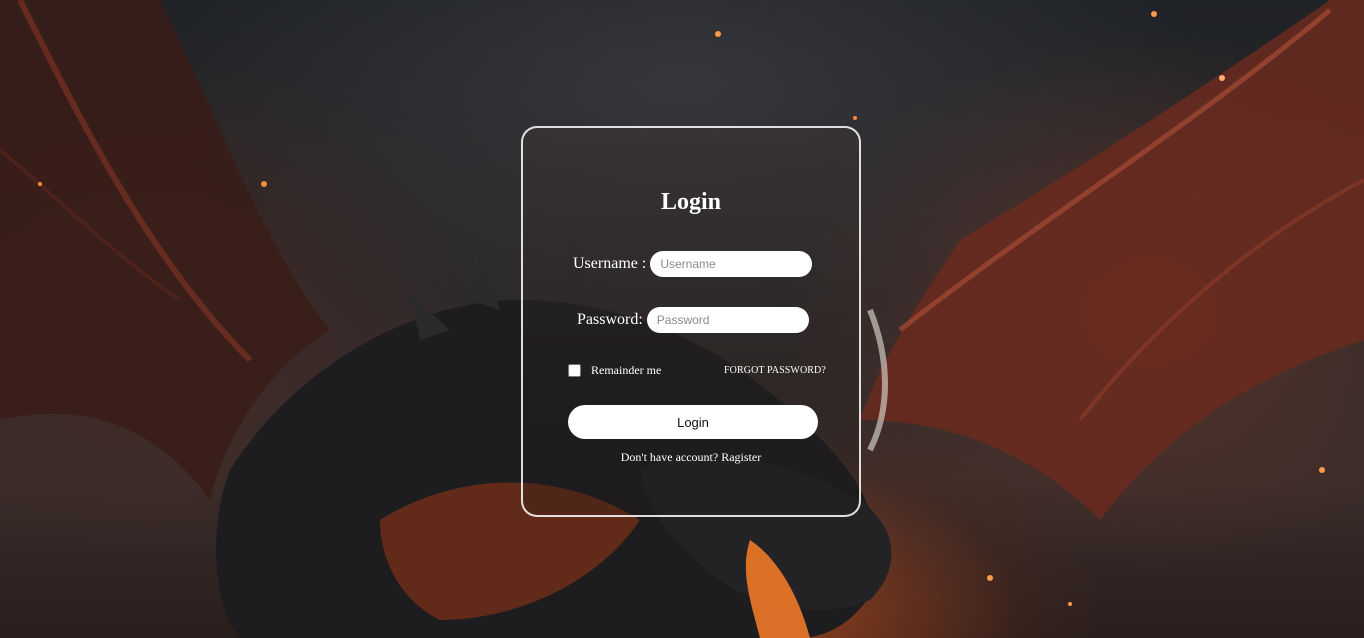 The image size is (1364, 638). I want to click on login-button: Login, so click(693, 422).